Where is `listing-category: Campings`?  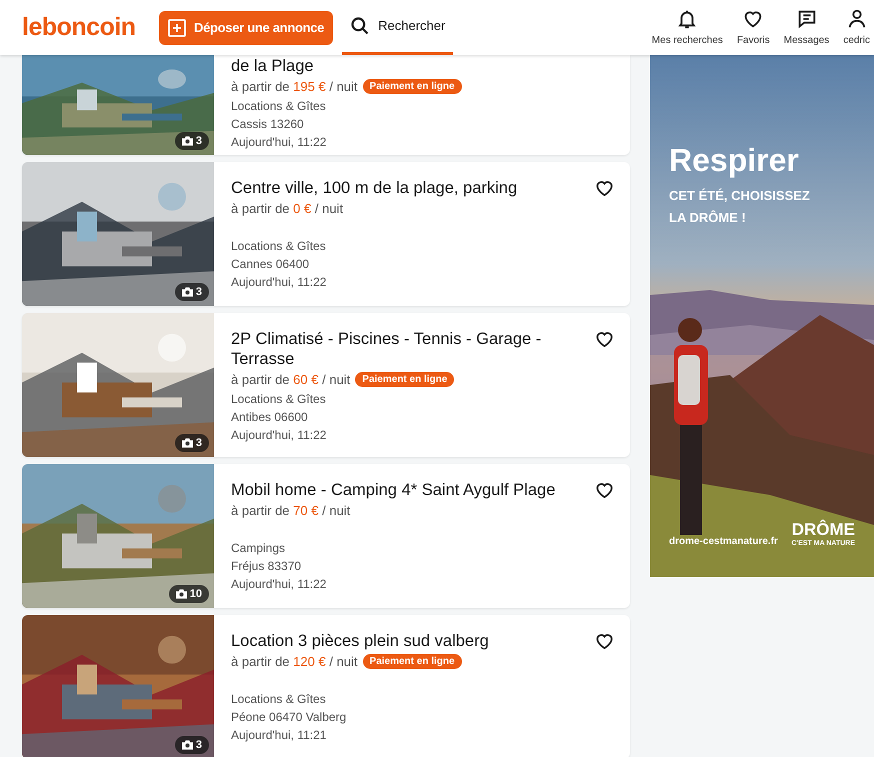
listing-category: Campings is located at coordinates (258, 548).